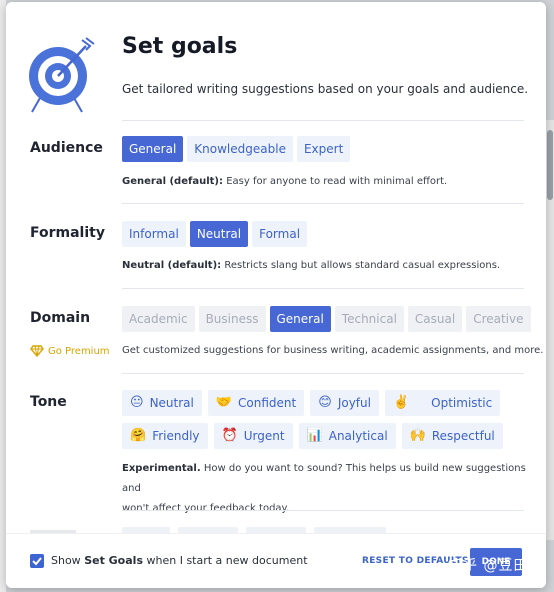 The image size is (554, 592). I want to click on scrollbar-thumb, so click(550, 165).